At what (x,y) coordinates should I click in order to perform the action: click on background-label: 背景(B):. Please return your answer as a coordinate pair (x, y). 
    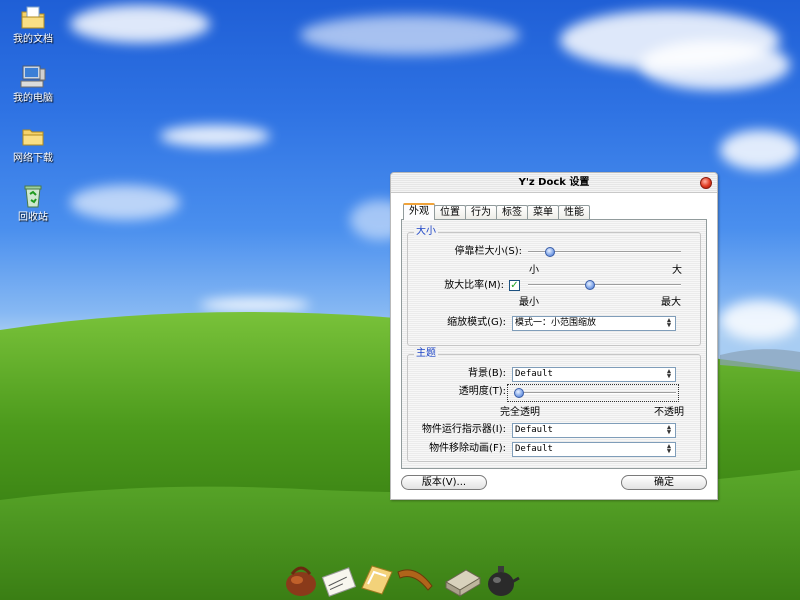
    Looking at the image, I should click on (486, 373).